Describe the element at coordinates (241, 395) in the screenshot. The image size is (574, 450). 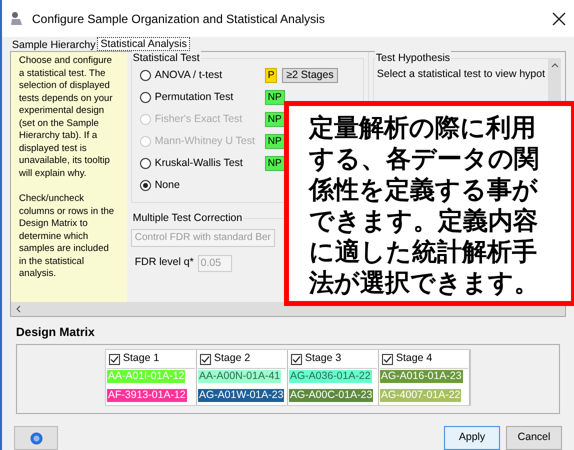
I see `sample-tag: AG-A01W-01A-23` at that location.